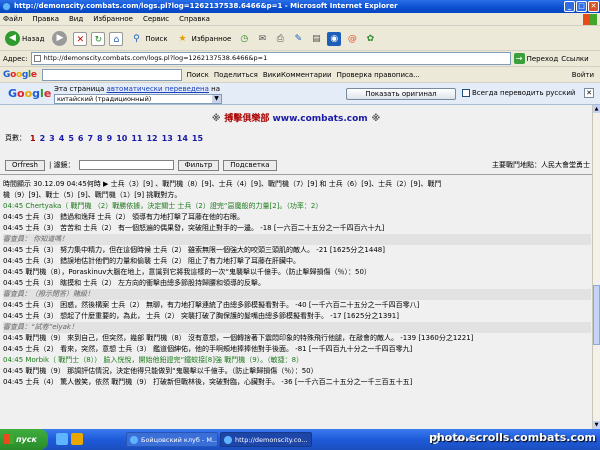 The width and height of the screenshot is (600, 450). I want to click on star-icon: ★, so click(182, 38).